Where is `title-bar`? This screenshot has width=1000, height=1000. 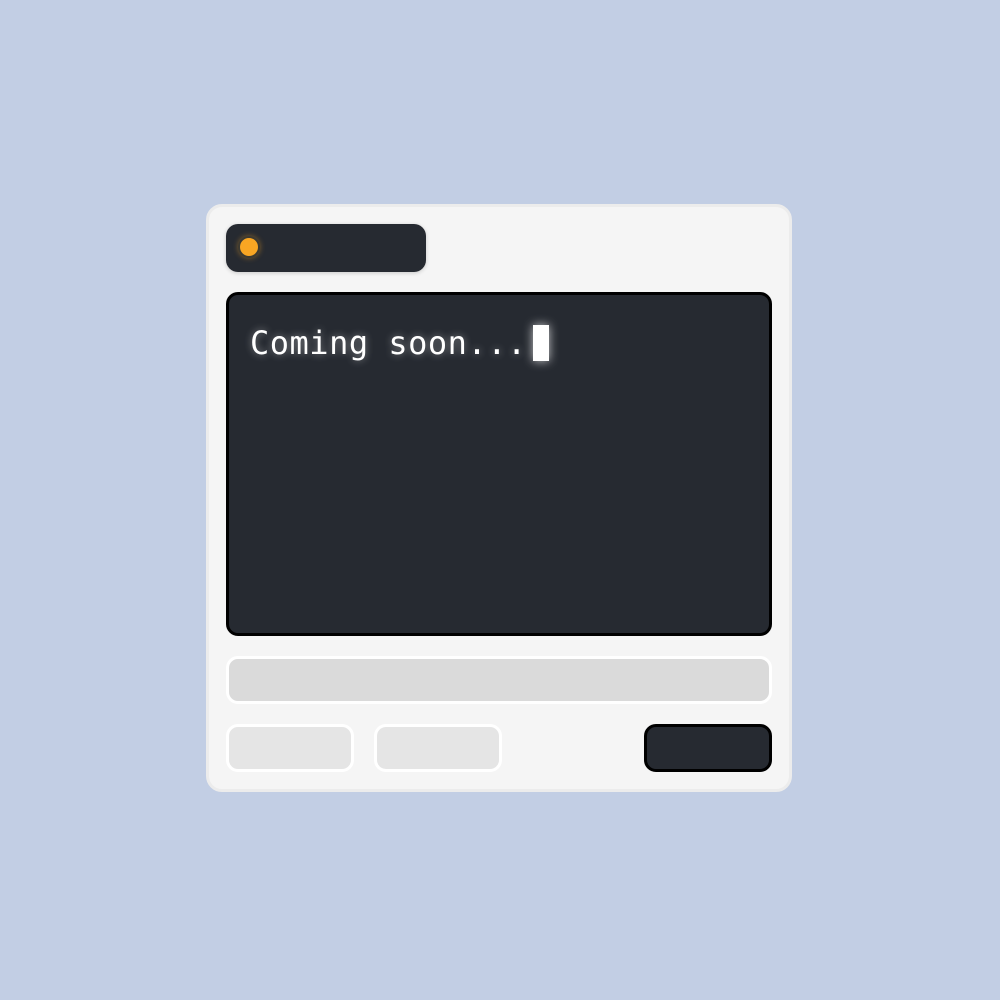 title-bar is located at coordinates (326, 248).